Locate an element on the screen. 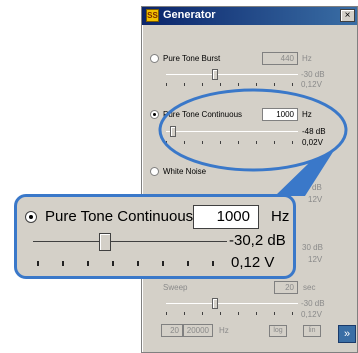  zoom-db: -30,2 dB is located at coordinates (257, 240).